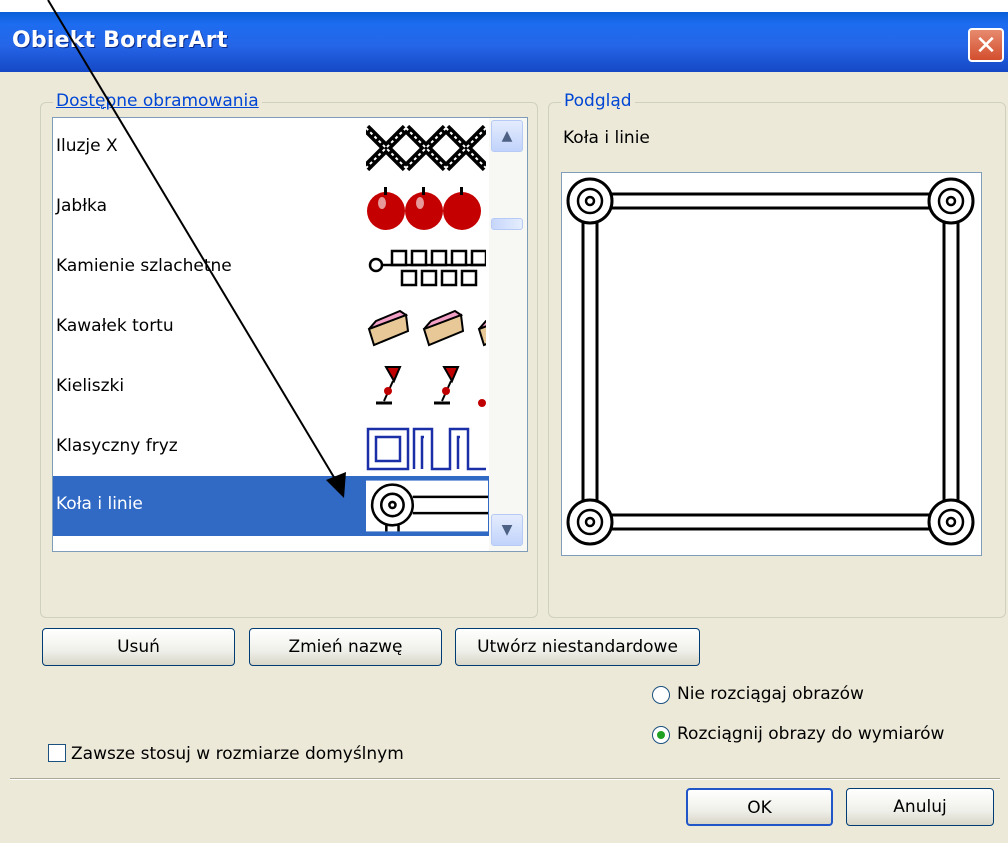 The width and height of the screenshot is (1008, 843). What do you see at coordinates (426, 148) in the screenshot?
I see `iluzje-x-thumbnail` at bounding box center [426, 148].